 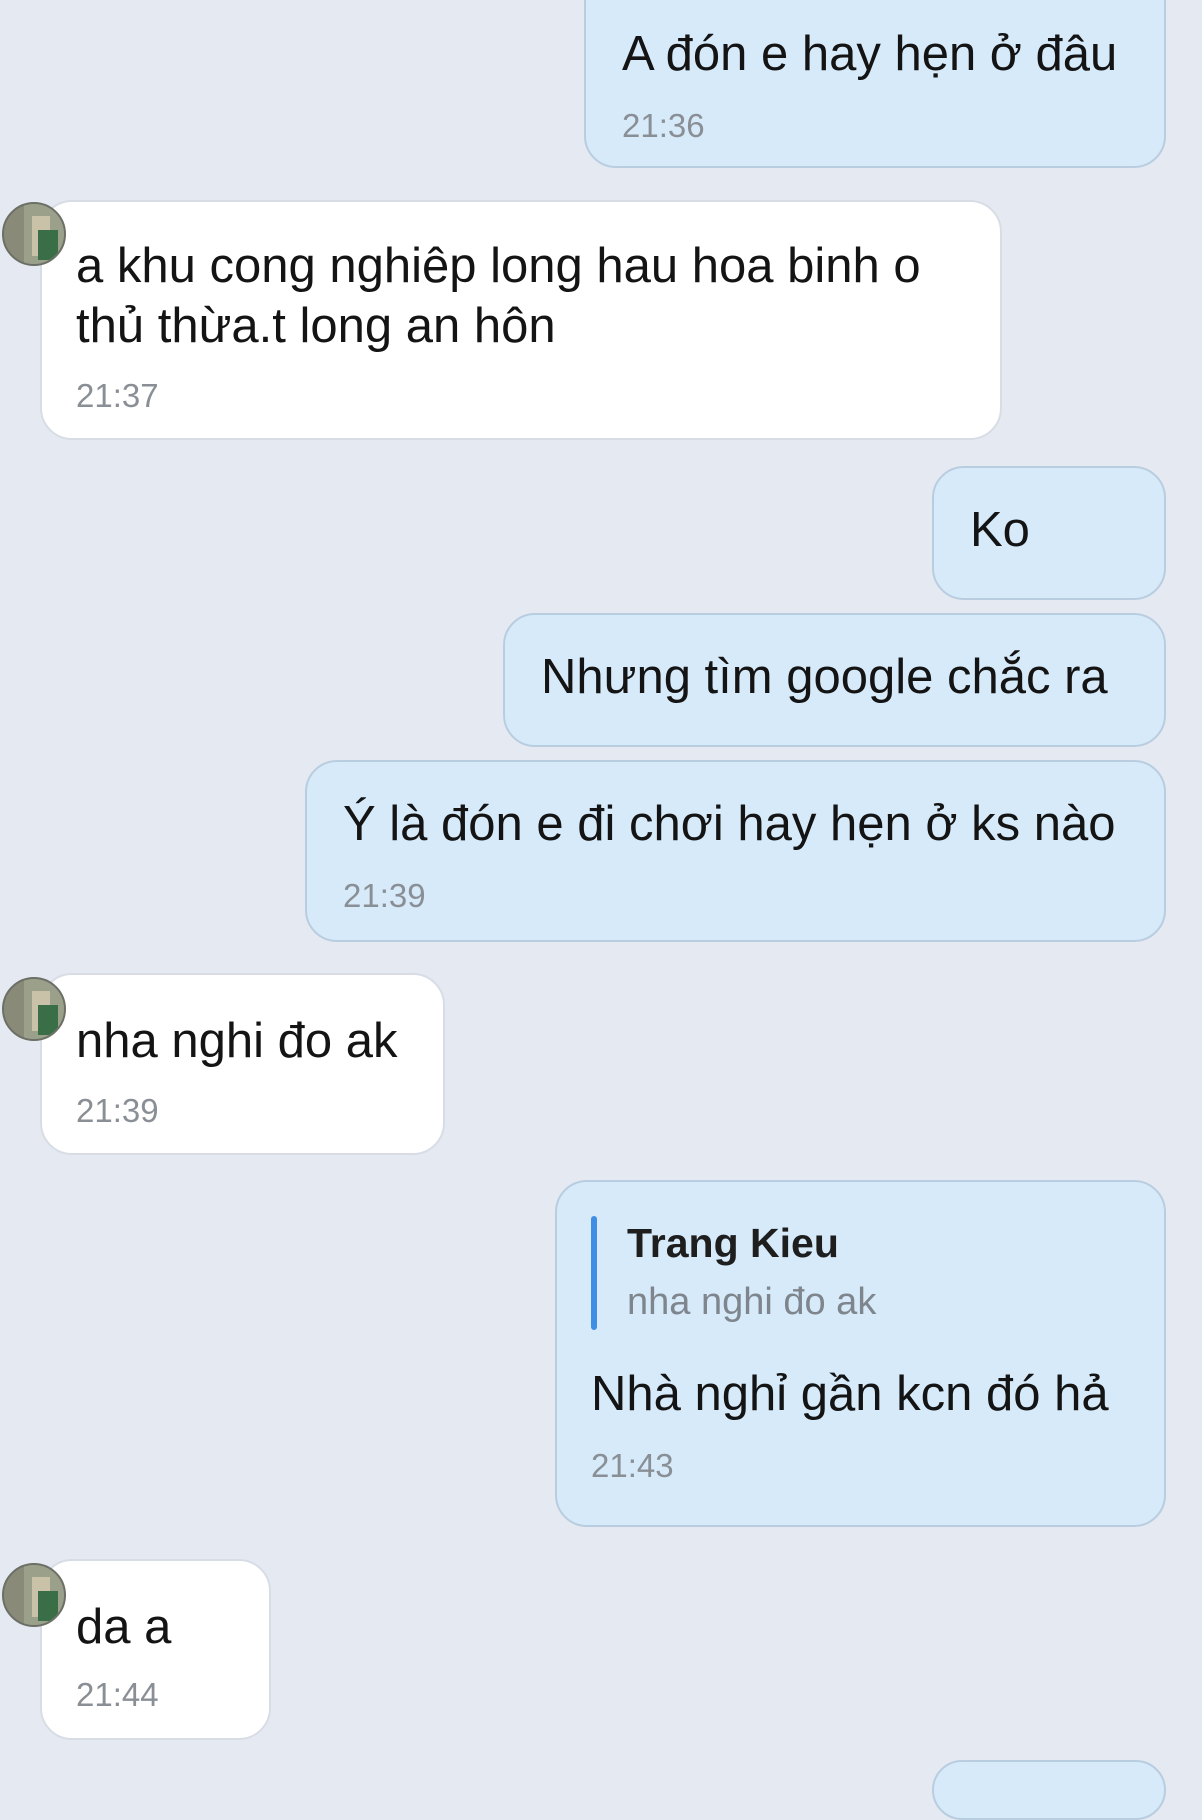 What do you see at coordinates (824, 677) in the screenshot?
I see `message-text: Nhưng tìm google chắc ra` at bounding box center [824, 677].